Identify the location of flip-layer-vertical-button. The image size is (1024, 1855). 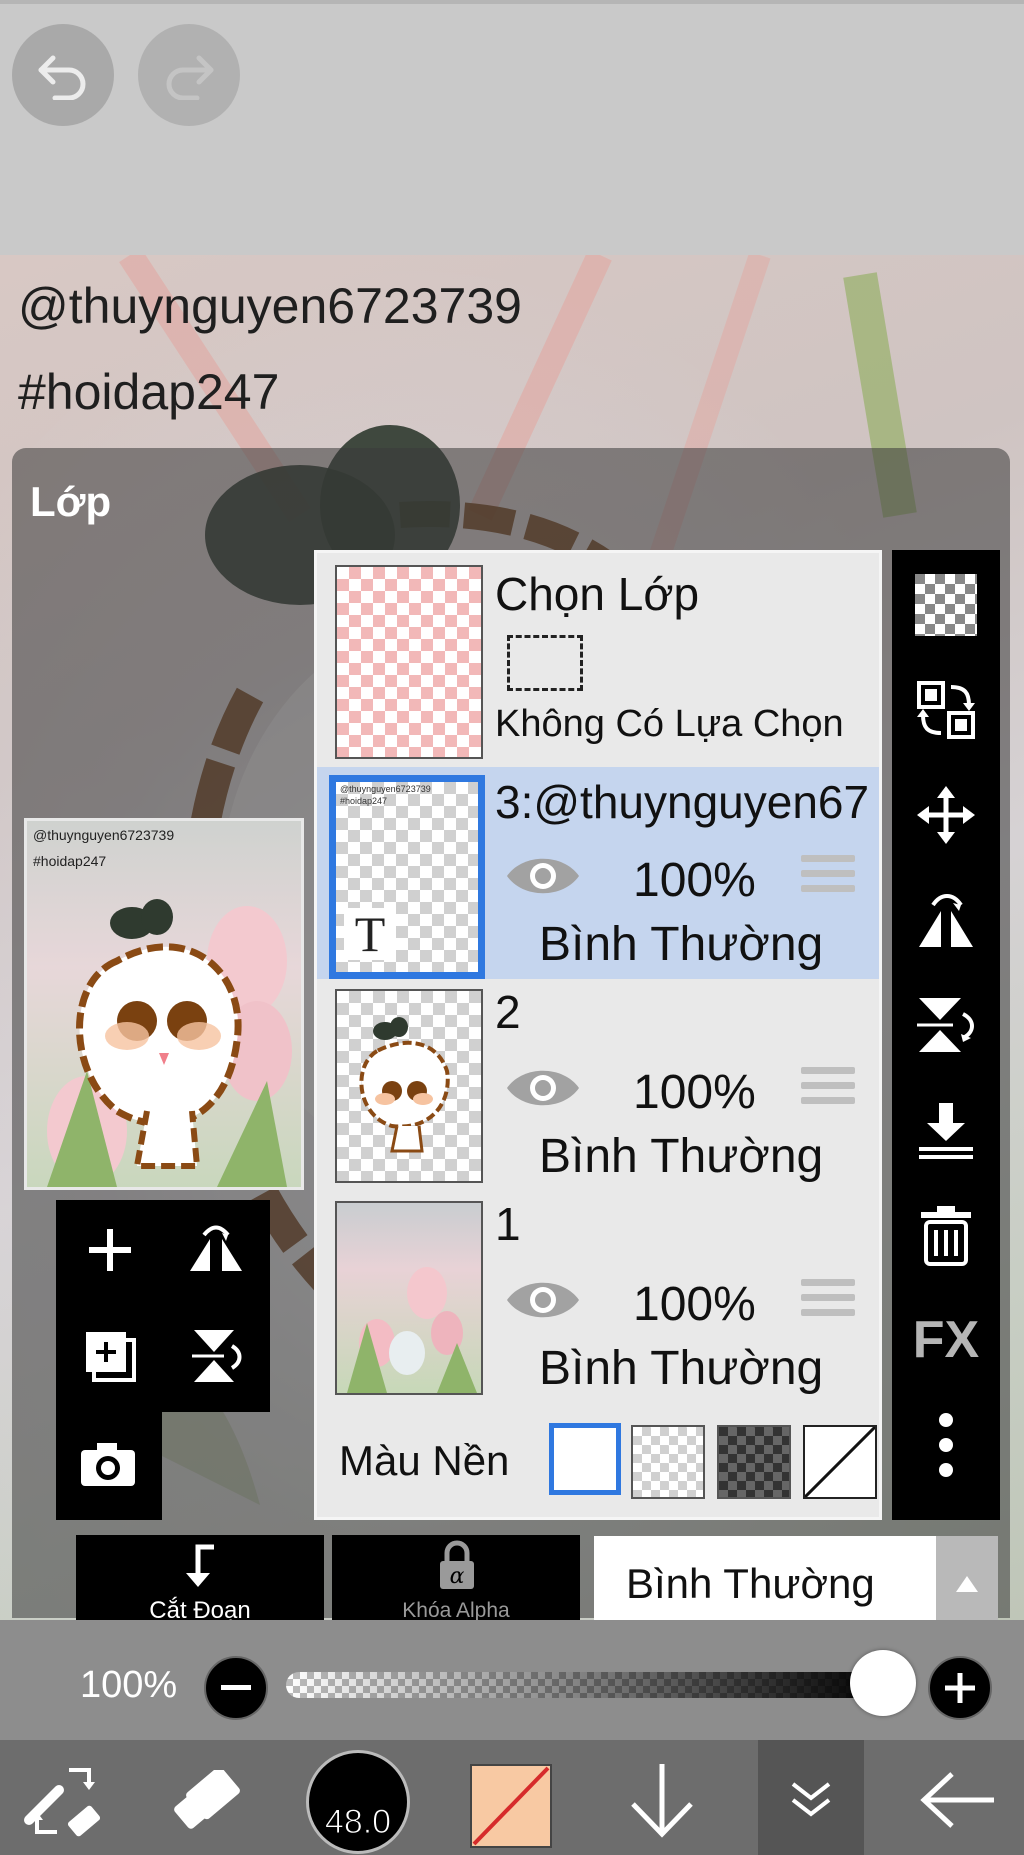
(946, 1025).